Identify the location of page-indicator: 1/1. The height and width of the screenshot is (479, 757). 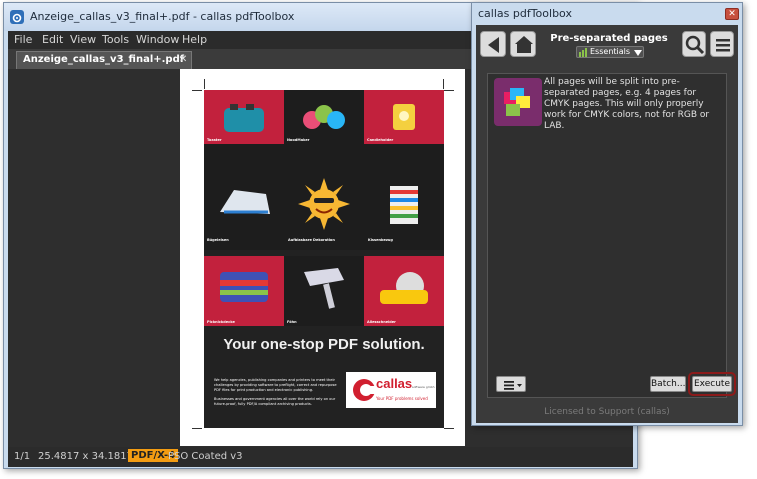
(22, 456).